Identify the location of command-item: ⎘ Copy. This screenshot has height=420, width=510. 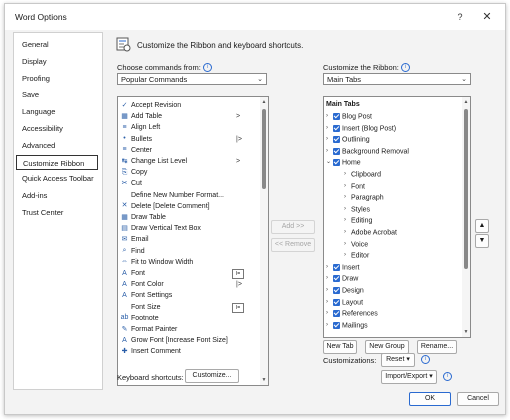
(134, 172).